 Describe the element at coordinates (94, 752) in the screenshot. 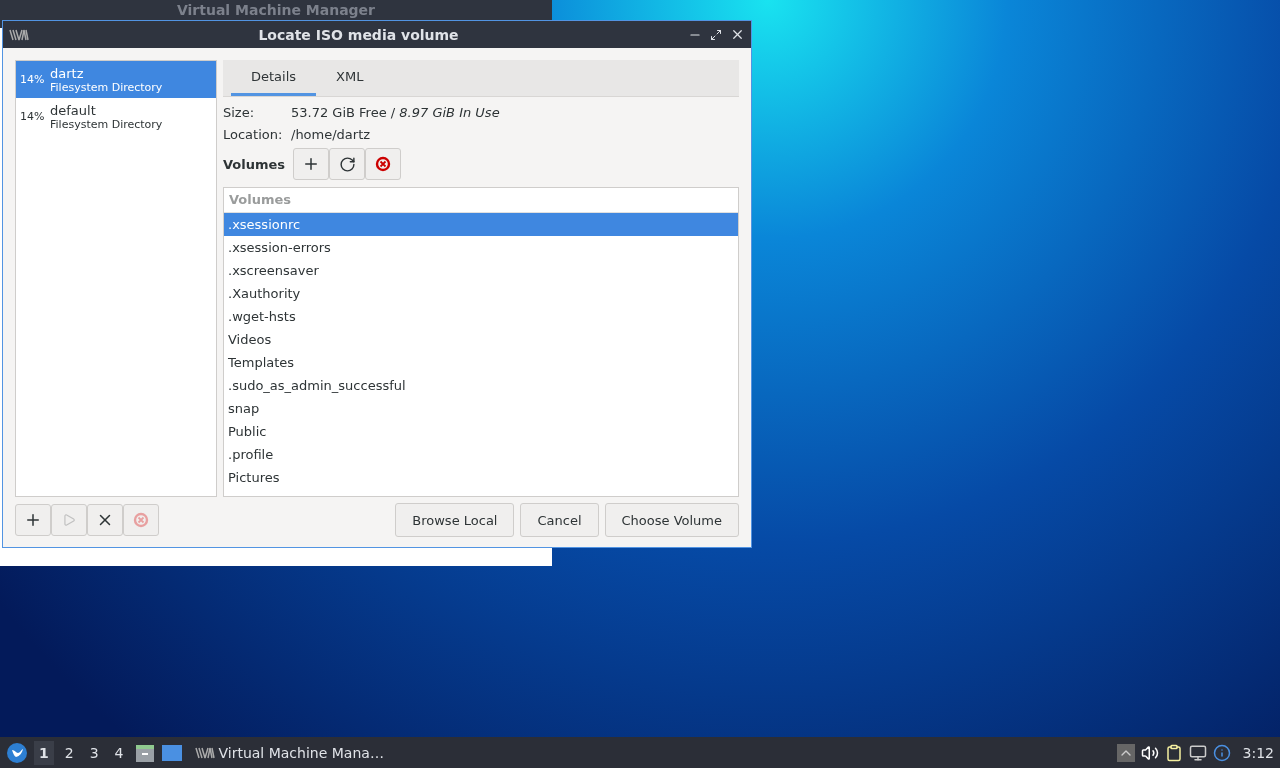

I see `workspace-button: 3` at that location.